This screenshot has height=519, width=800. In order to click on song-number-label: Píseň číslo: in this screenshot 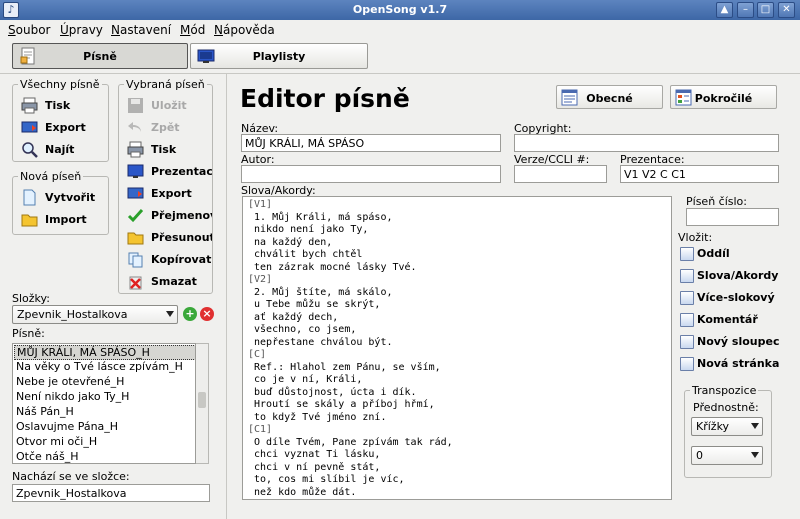, I will do `click(716, 201)`.